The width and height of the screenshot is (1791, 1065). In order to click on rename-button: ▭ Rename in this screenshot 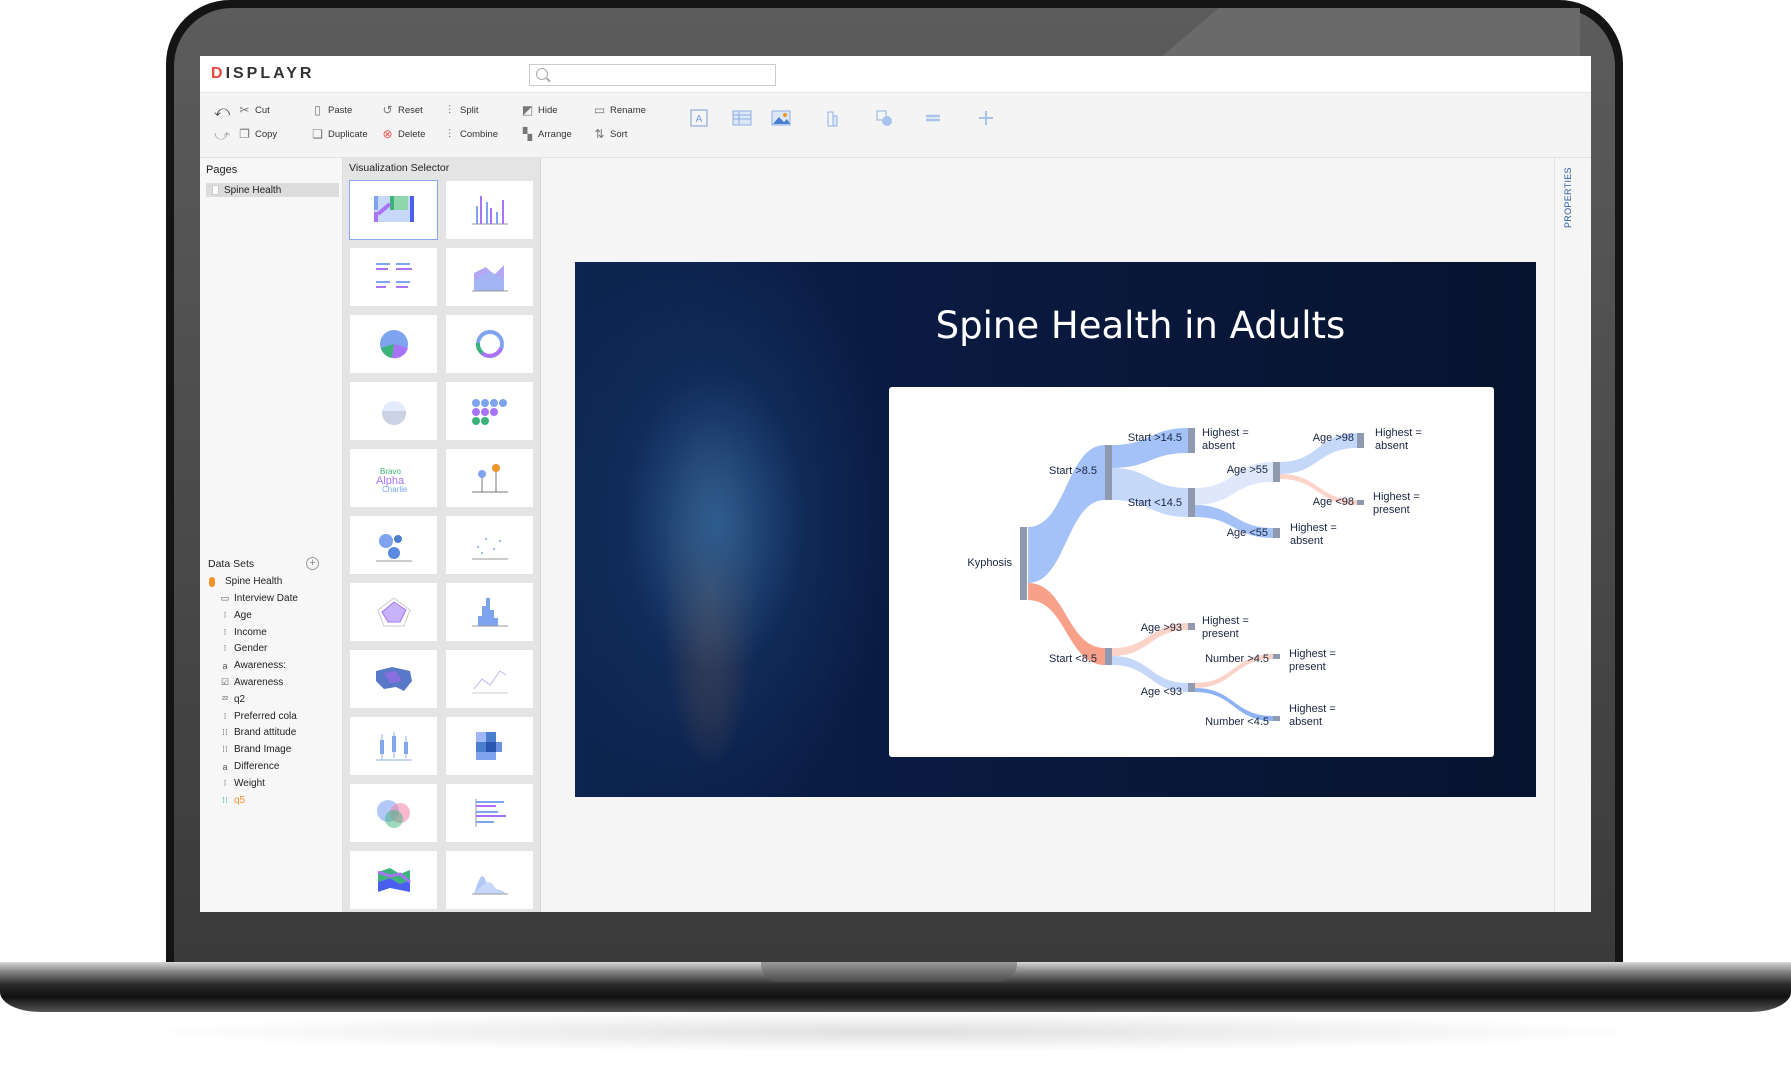, I will do `click(619, 110)`.